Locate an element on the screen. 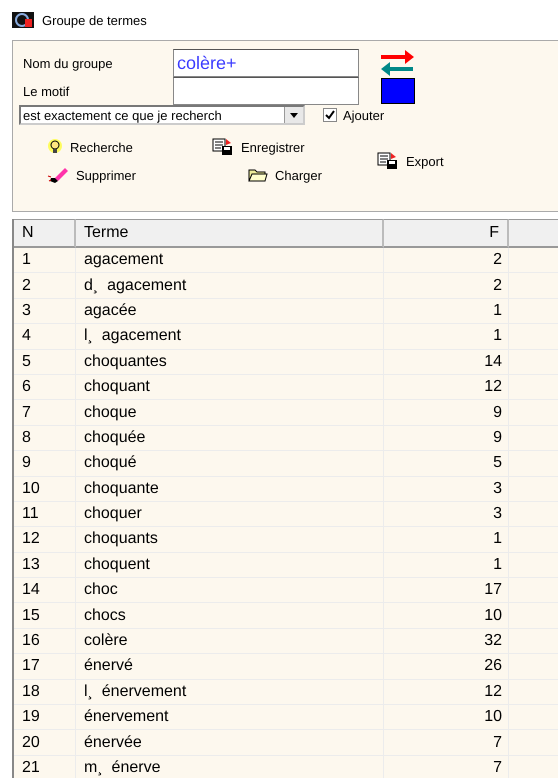  table-cell: 20 is located at coordinates (45, 743).